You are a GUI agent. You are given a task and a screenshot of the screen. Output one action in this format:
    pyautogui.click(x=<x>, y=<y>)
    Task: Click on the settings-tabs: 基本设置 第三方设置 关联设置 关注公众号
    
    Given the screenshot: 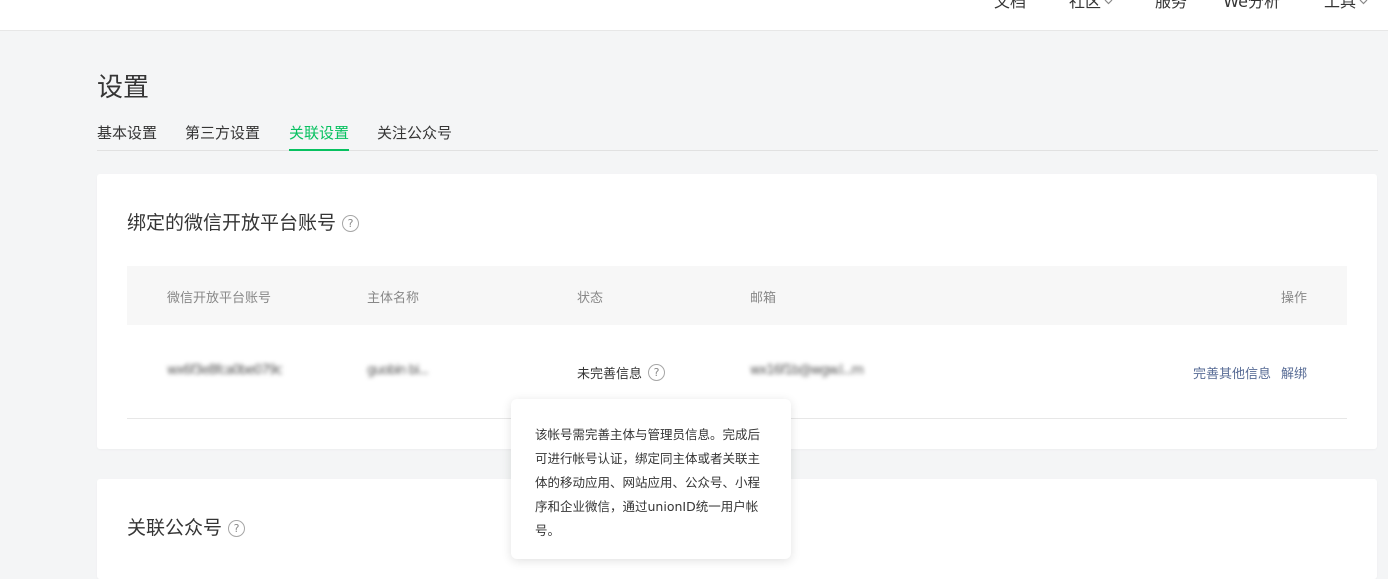 What is the action you would take?
    pyautogui.click(x=737, y=136)
    